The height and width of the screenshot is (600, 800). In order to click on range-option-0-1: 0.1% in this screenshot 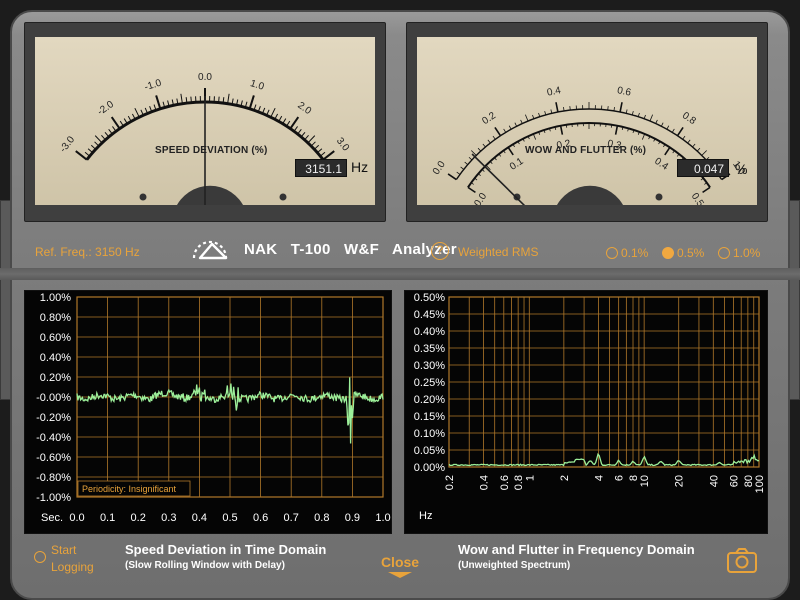, I will do `click(627, 253)`.